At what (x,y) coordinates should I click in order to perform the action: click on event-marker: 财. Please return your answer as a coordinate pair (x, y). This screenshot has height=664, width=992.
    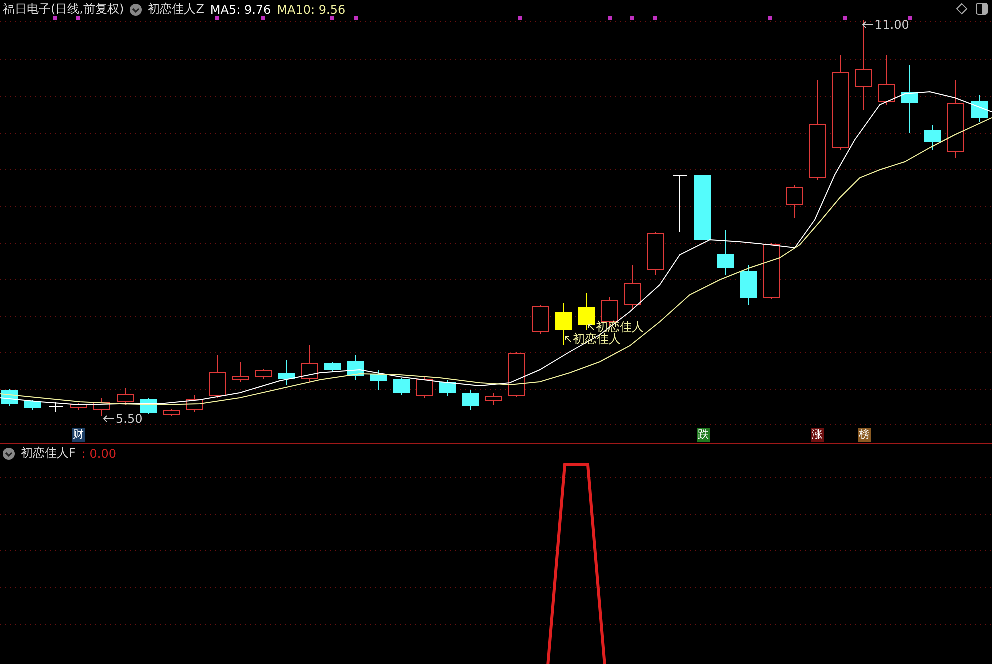
    Looking at the image, I should click on (78, 435).